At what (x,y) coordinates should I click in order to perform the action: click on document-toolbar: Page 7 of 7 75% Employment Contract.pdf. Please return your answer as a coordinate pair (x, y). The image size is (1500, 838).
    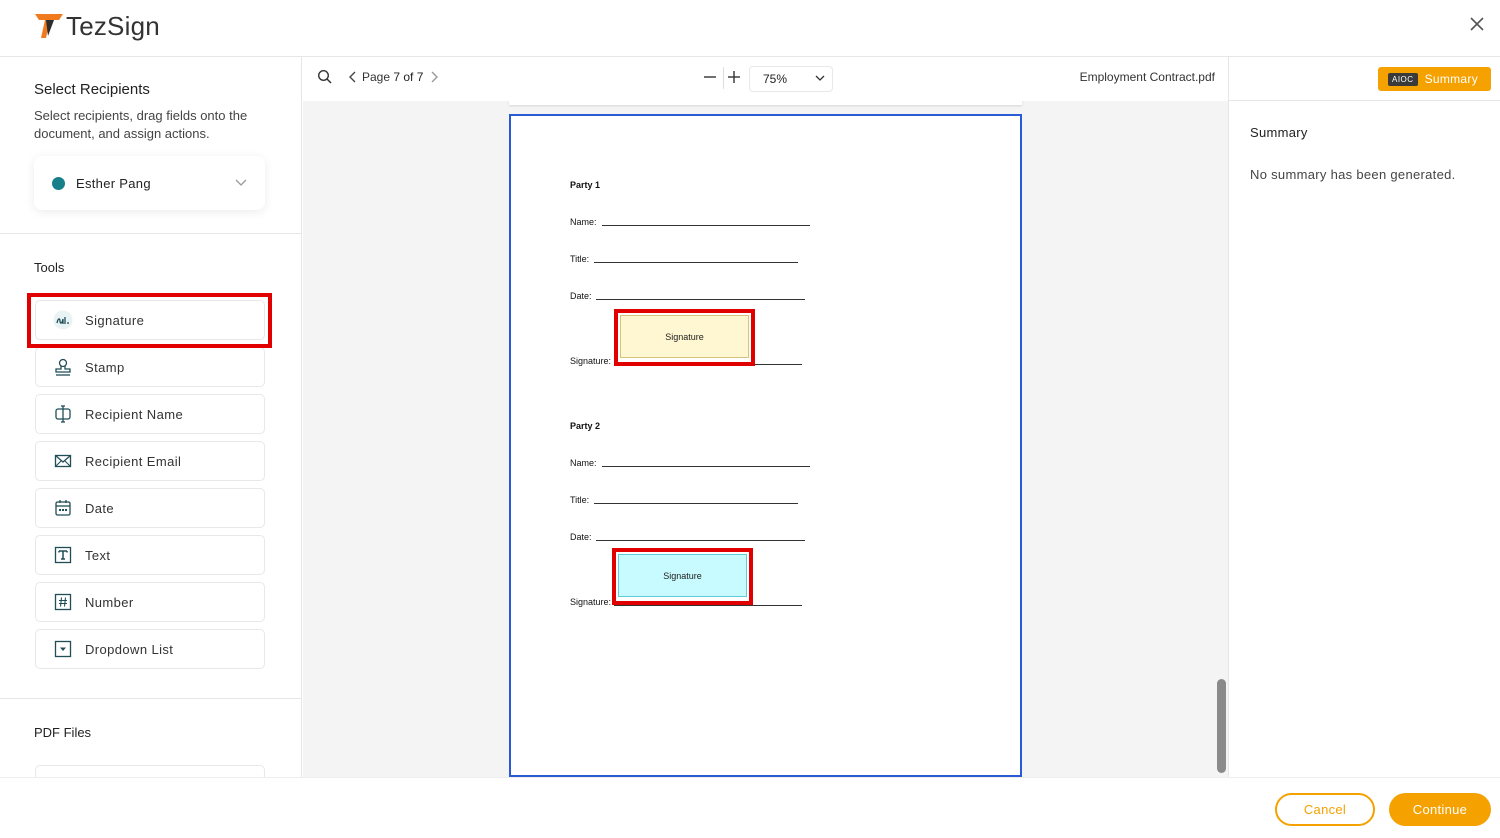
    Looking at the image, I should click on (765, 79).